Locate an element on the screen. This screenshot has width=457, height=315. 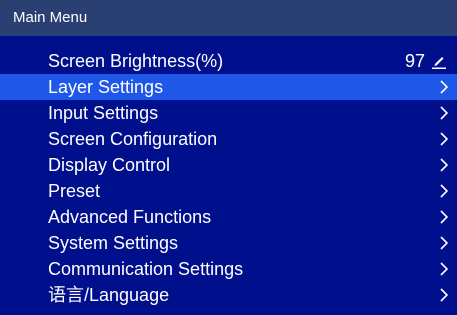
menu-item-screen-configuration: Screen Configuration is located at coordinates (228, 139).